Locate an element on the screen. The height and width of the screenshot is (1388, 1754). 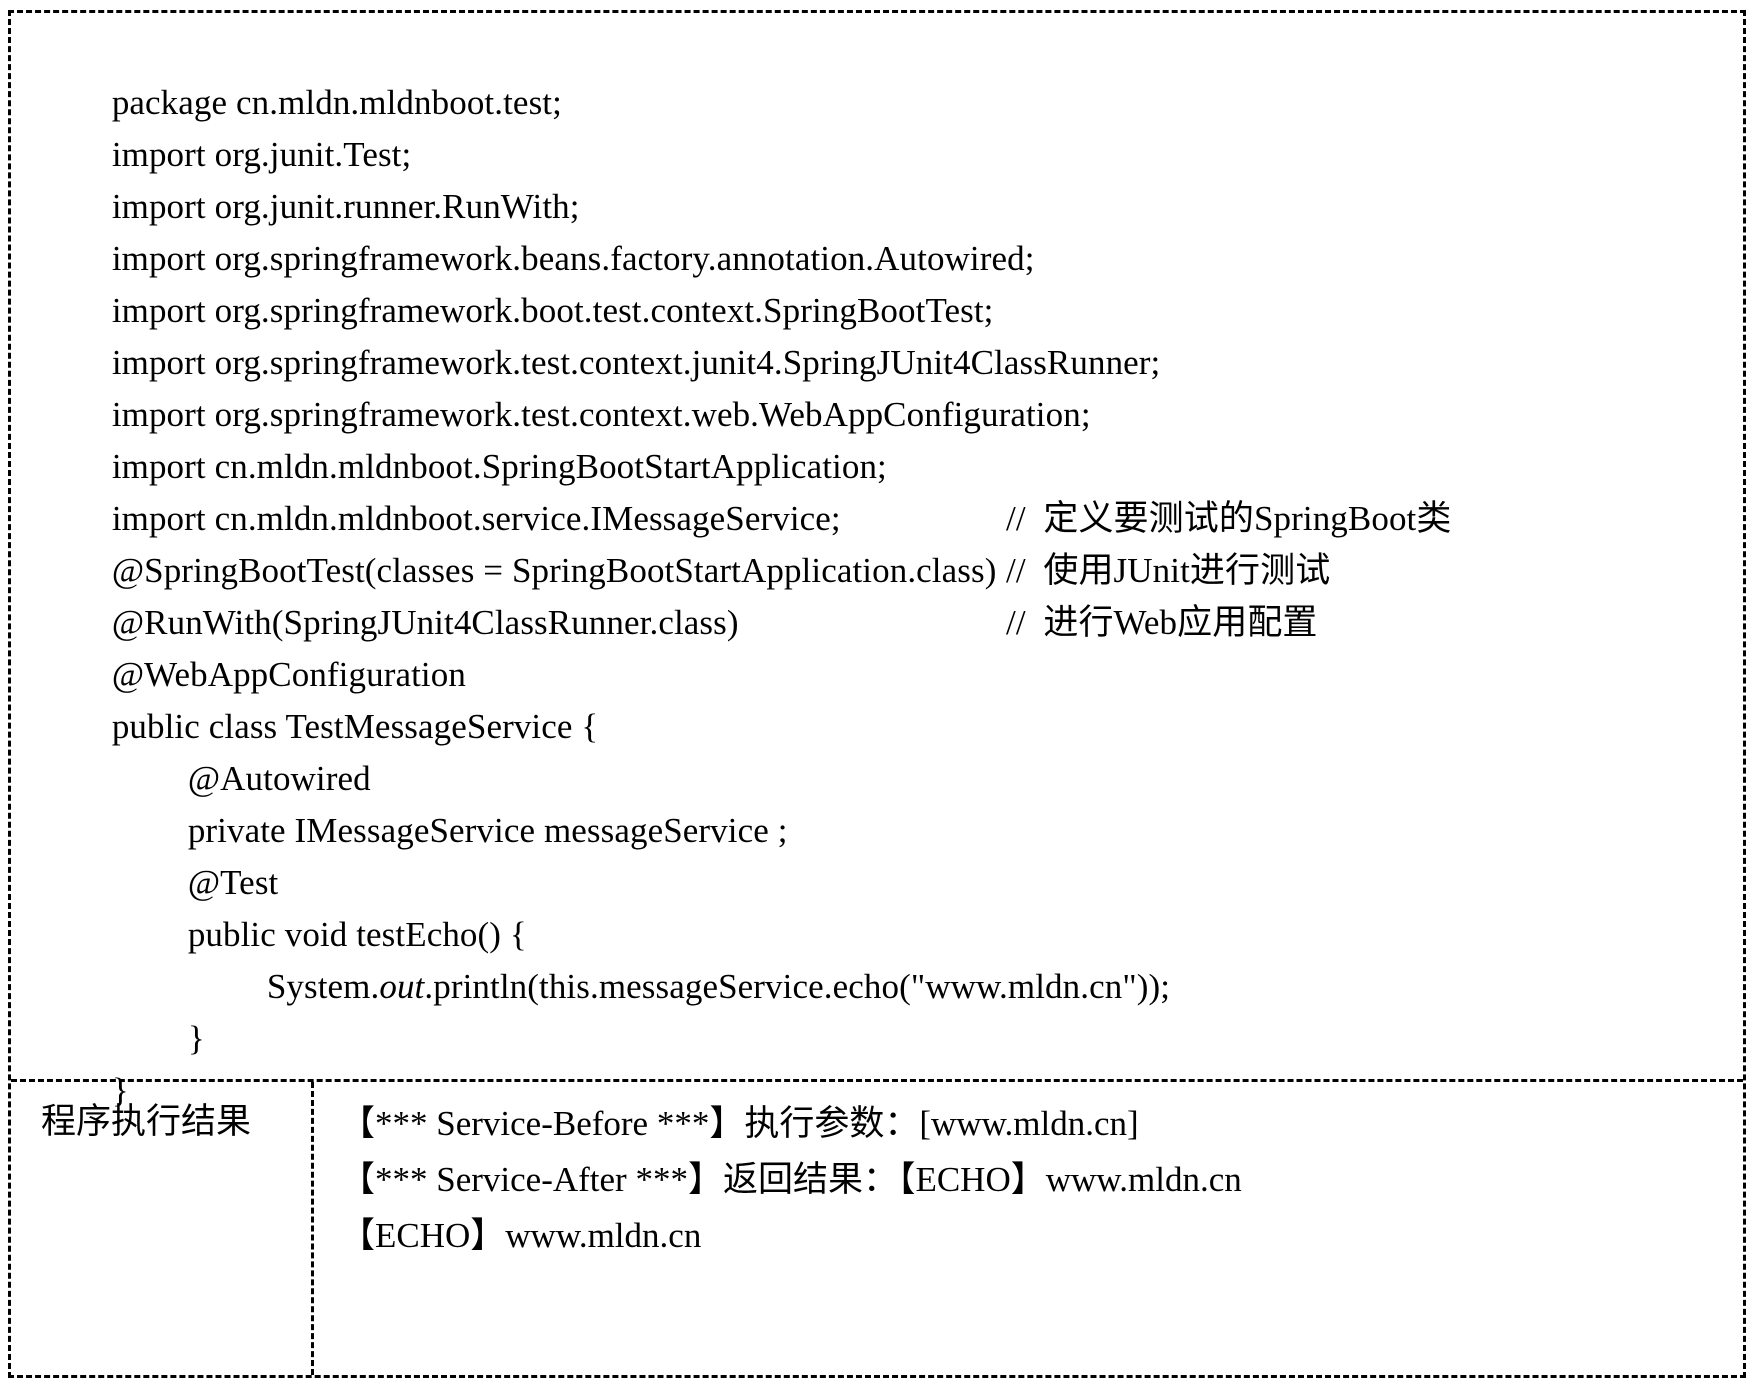
code-line-comment: // 使用JUnit进行测试 is located at coordinates (1168, 570).